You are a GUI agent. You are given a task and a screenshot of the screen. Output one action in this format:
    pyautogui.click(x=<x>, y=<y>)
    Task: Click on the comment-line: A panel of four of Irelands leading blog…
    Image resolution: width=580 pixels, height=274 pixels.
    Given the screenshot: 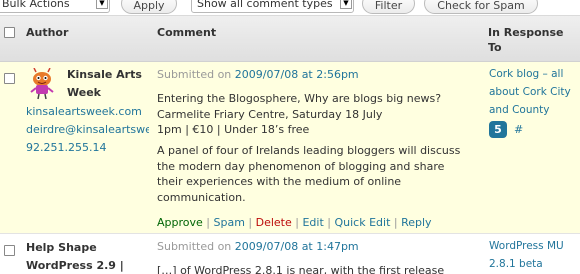 What is the action you would take?
    pyautogui.click(x=309, y=150)
    